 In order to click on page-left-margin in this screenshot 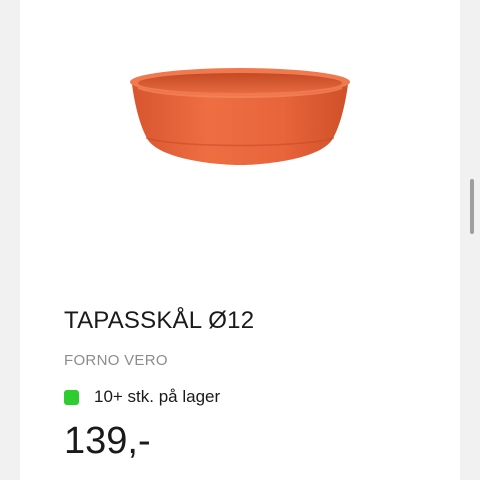, I will do `click(10, 240)`.